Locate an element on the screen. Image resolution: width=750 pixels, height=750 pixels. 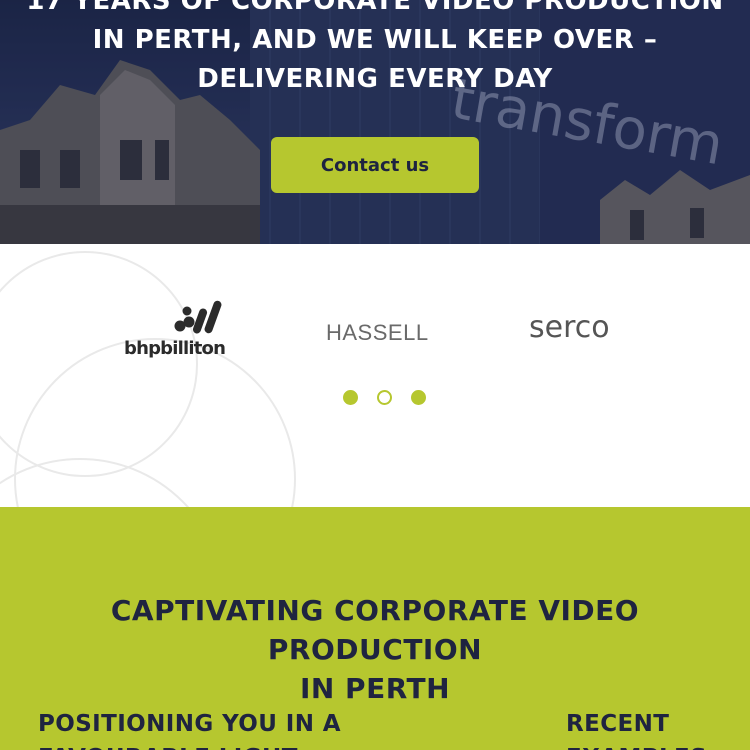
bhp-mark-icon is located at coordinates (198, 317).